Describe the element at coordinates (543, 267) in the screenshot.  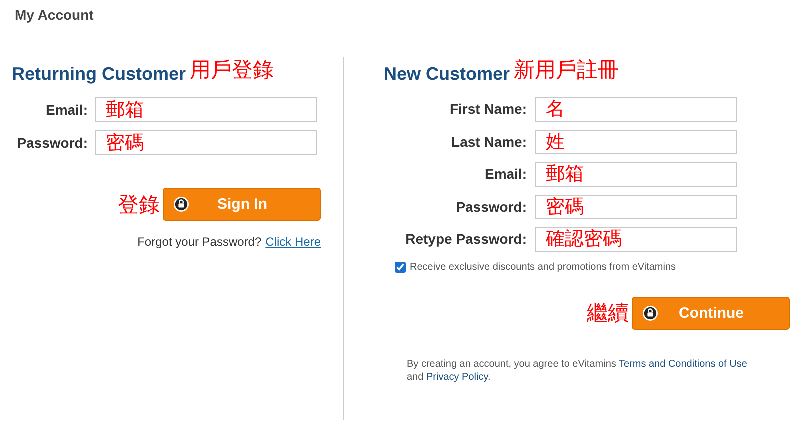
I see `checkbox-label: Receive exclusive discounts and promotions from eVitamins` at that location.